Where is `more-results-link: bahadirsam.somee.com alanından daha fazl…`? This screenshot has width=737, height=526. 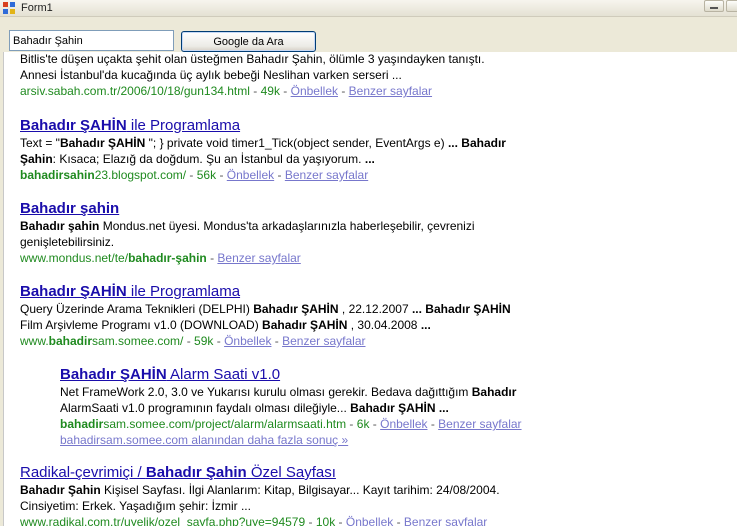 more-results-link: bahadirsam.somee.com alanından daha fazl… is located at coordinates (360, 440).